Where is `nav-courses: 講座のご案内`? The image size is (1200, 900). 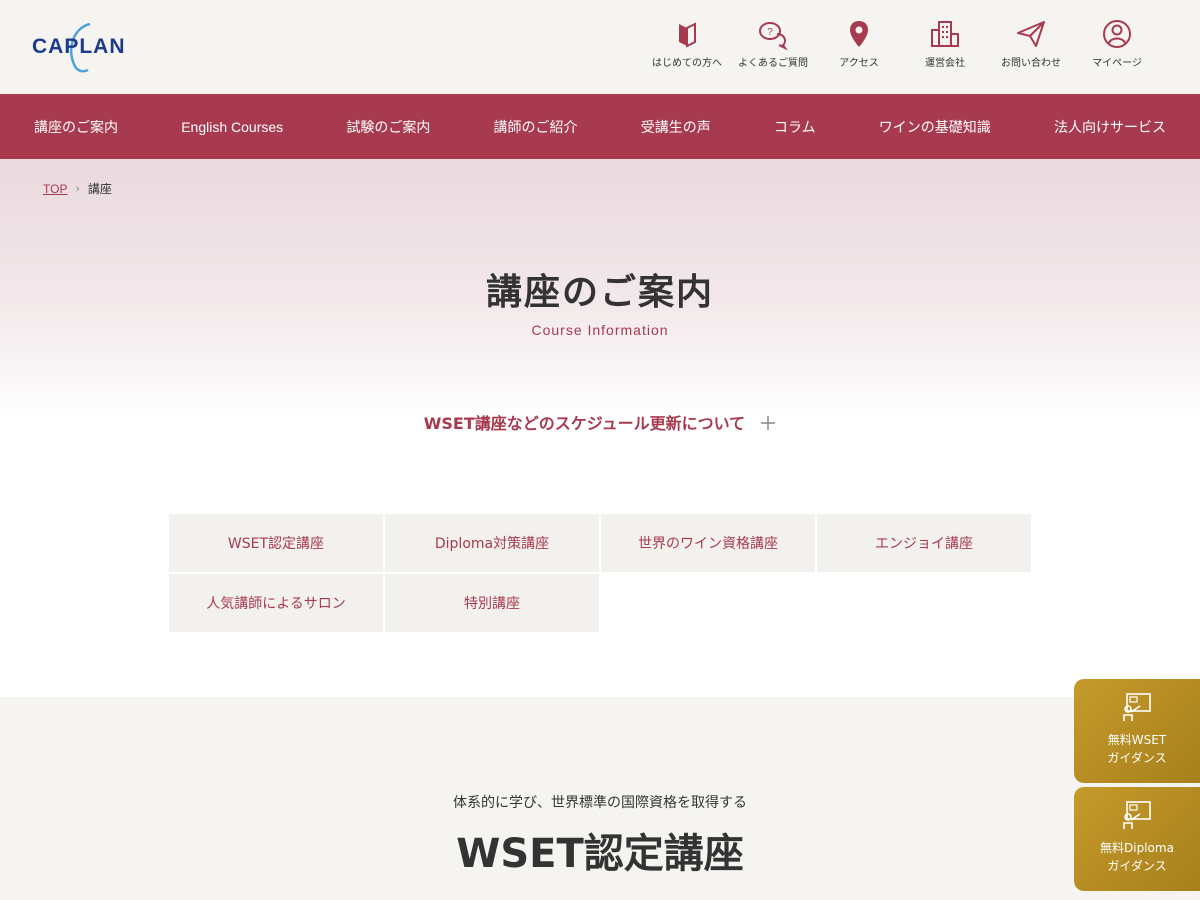 nav-courses: 講座のご案内 is located at coordinates (76, 127).